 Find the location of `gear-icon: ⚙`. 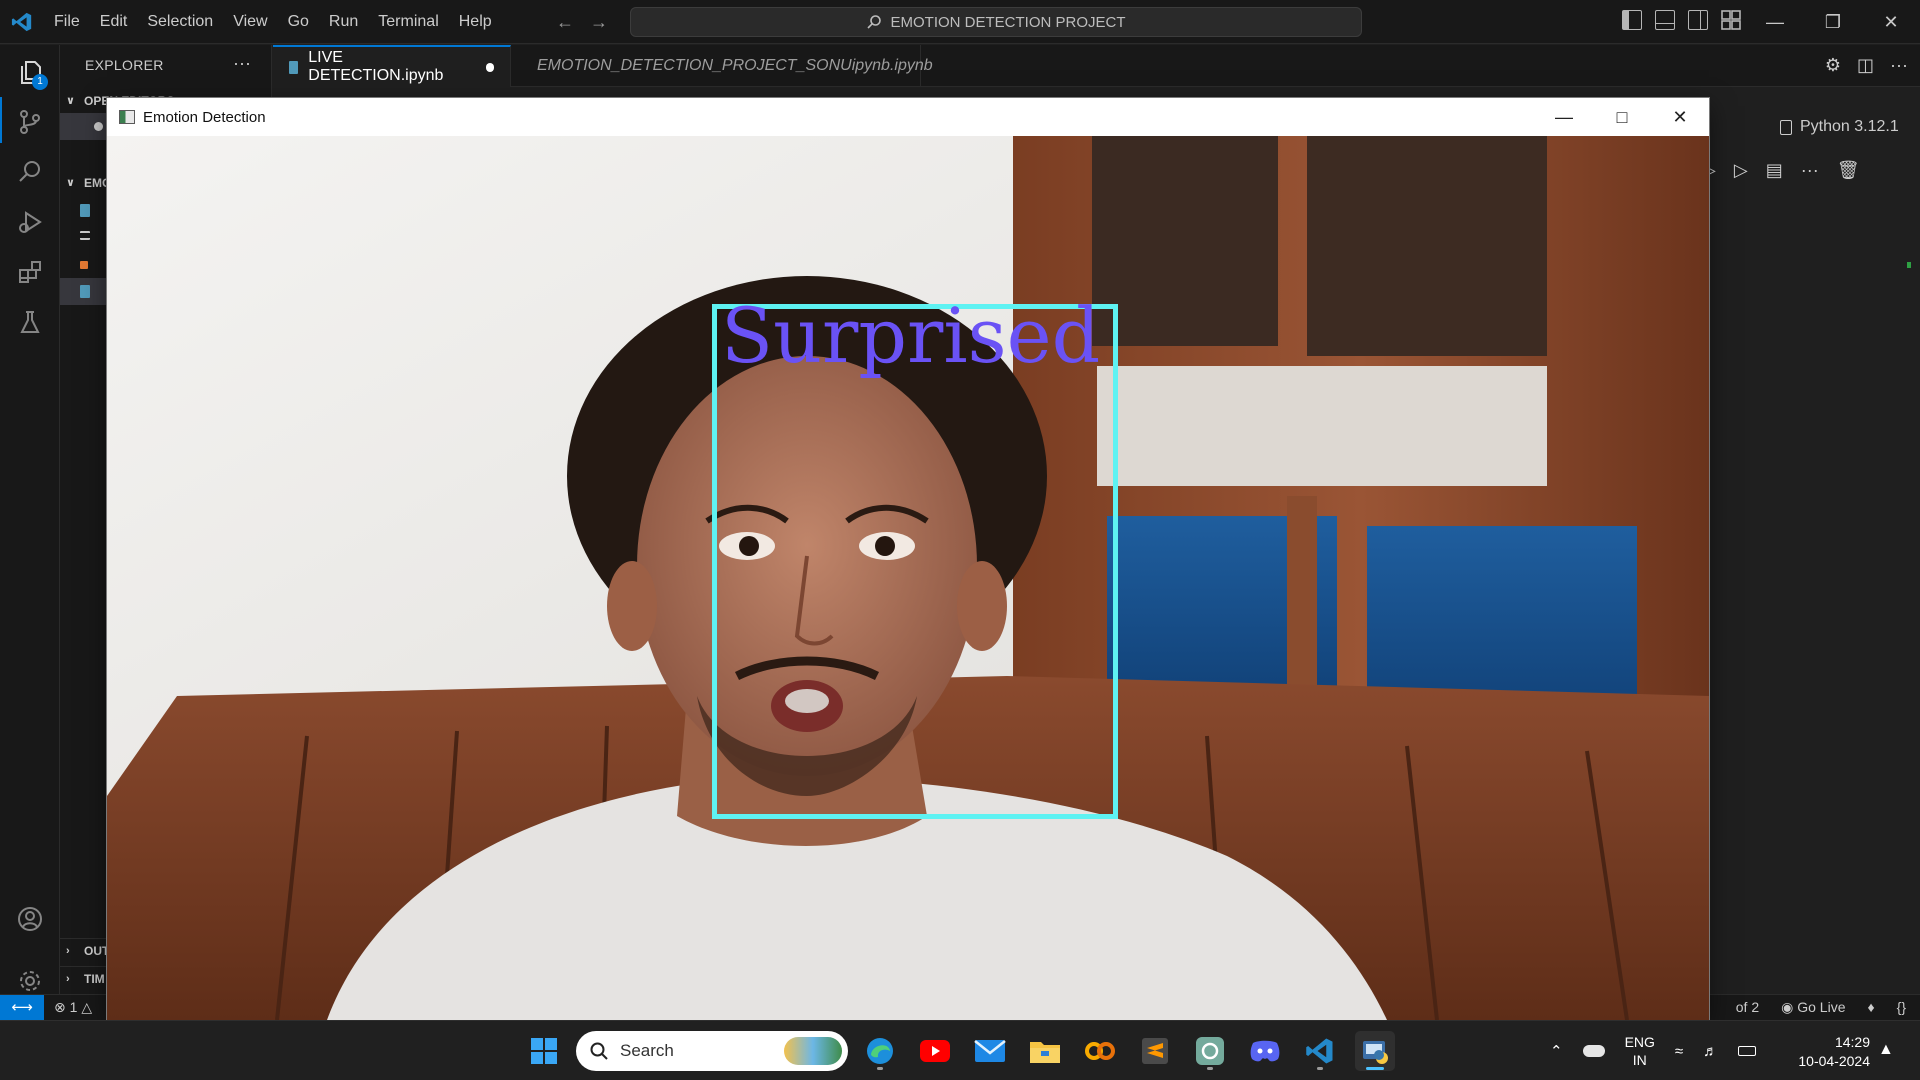

gear-icon: ⚙ is located at coordinates (1833, 65).